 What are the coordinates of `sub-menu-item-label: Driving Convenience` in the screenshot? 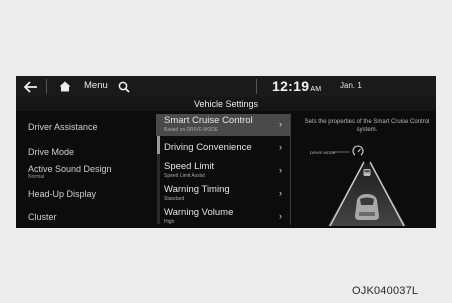 It's located at (208, 147).